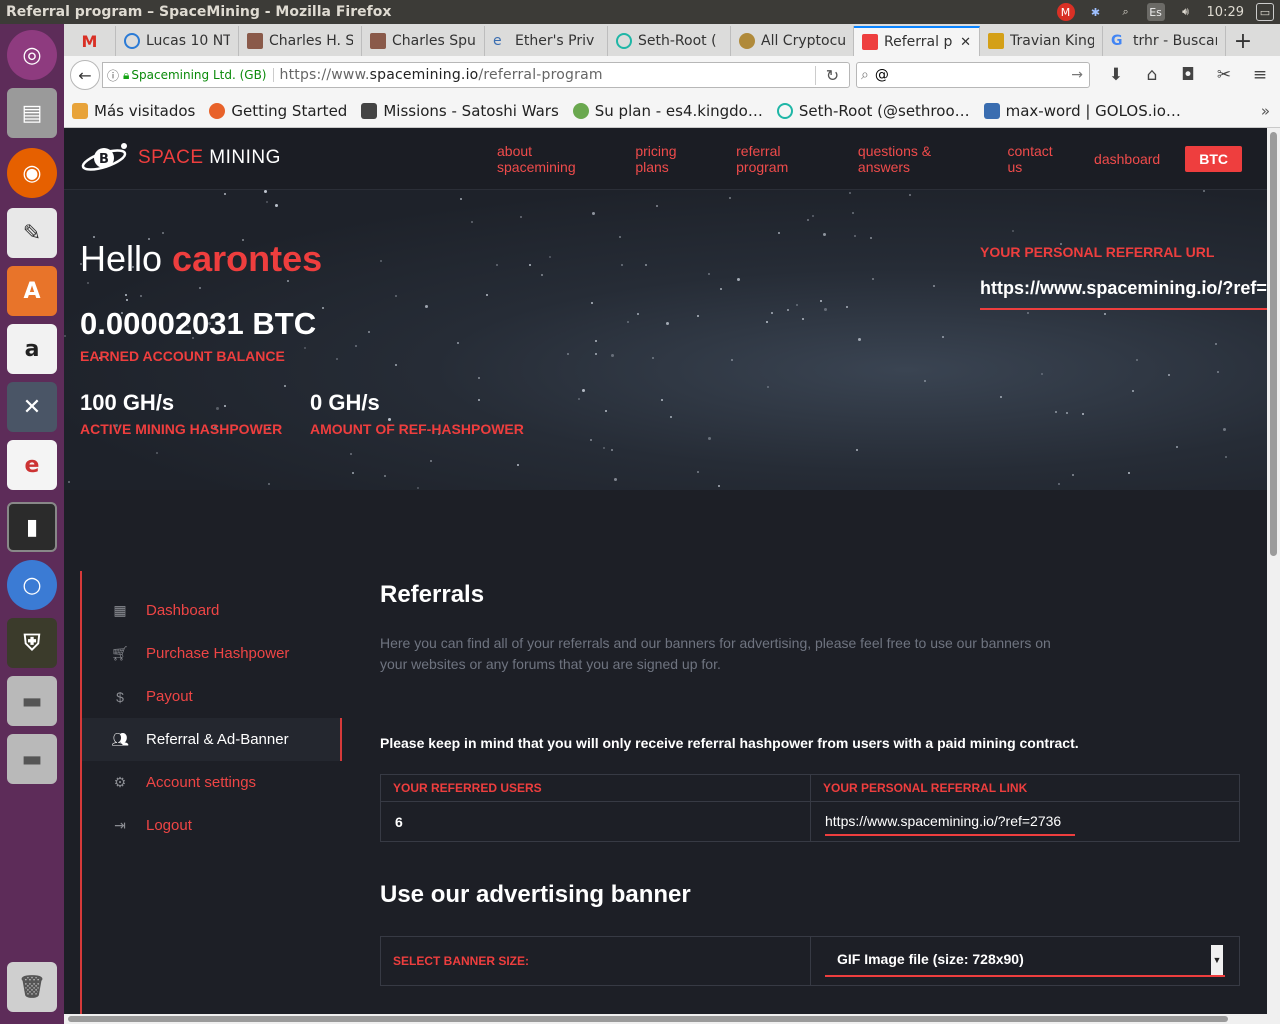 This screenshot has width=1280, height=1024. What do you see at coordinates (784, 159) in the screenshot?
I see `nav-referral: referral program` at bounding box center [784, 159].